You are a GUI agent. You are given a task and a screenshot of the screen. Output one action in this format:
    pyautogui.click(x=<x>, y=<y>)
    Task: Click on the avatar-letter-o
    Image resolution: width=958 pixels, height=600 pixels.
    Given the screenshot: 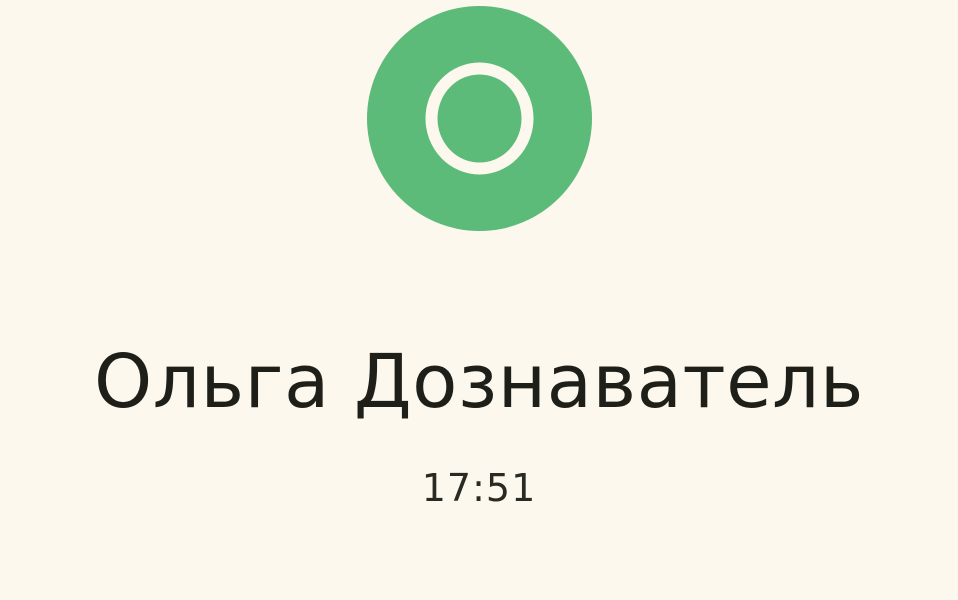 What is the action you would take?
    pyautogui.click(x=479, y=118)
    